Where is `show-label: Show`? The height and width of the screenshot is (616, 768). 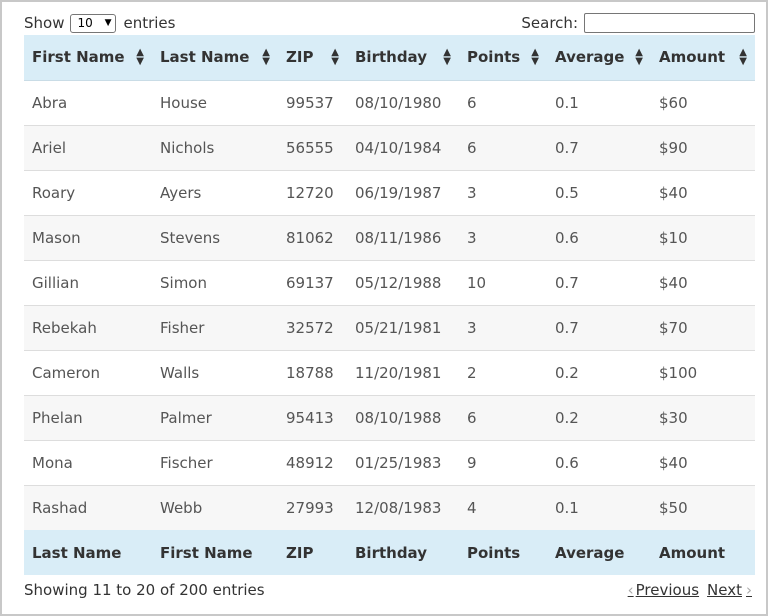 show-label: Show is located at coordinates (44, 23).